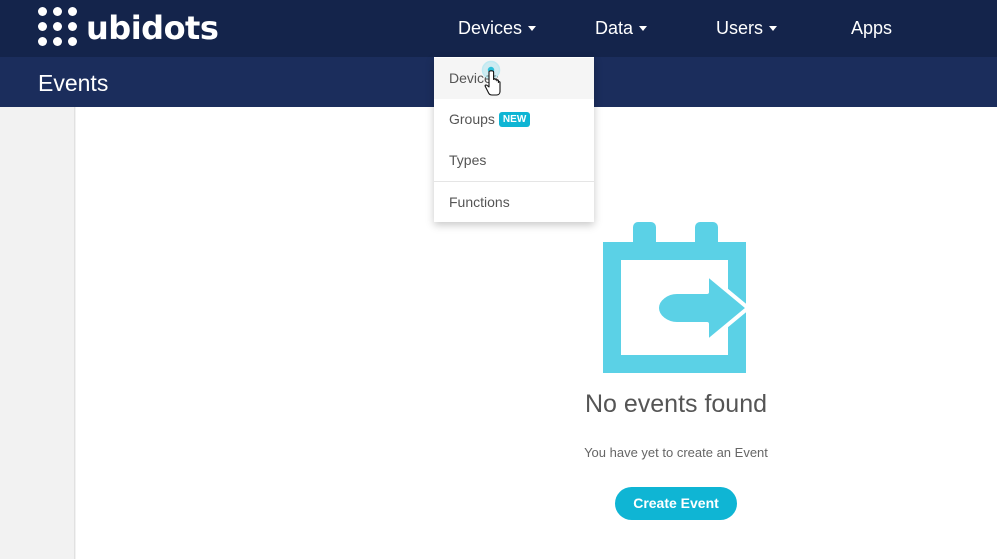  I want to click on nav-devices: Devices, so click(497, 28).